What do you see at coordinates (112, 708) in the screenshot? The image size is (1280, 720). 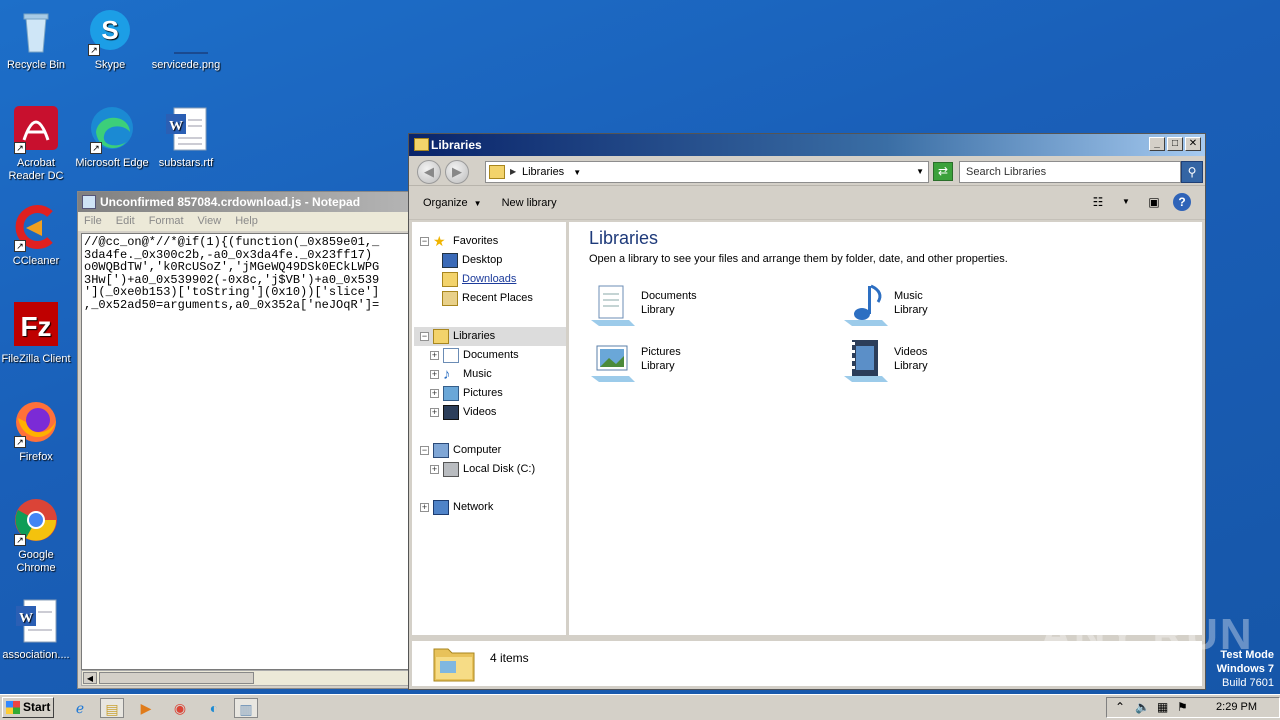 I see `explorer-taskbar-icon: ▤` at bounding box center [112, 708].